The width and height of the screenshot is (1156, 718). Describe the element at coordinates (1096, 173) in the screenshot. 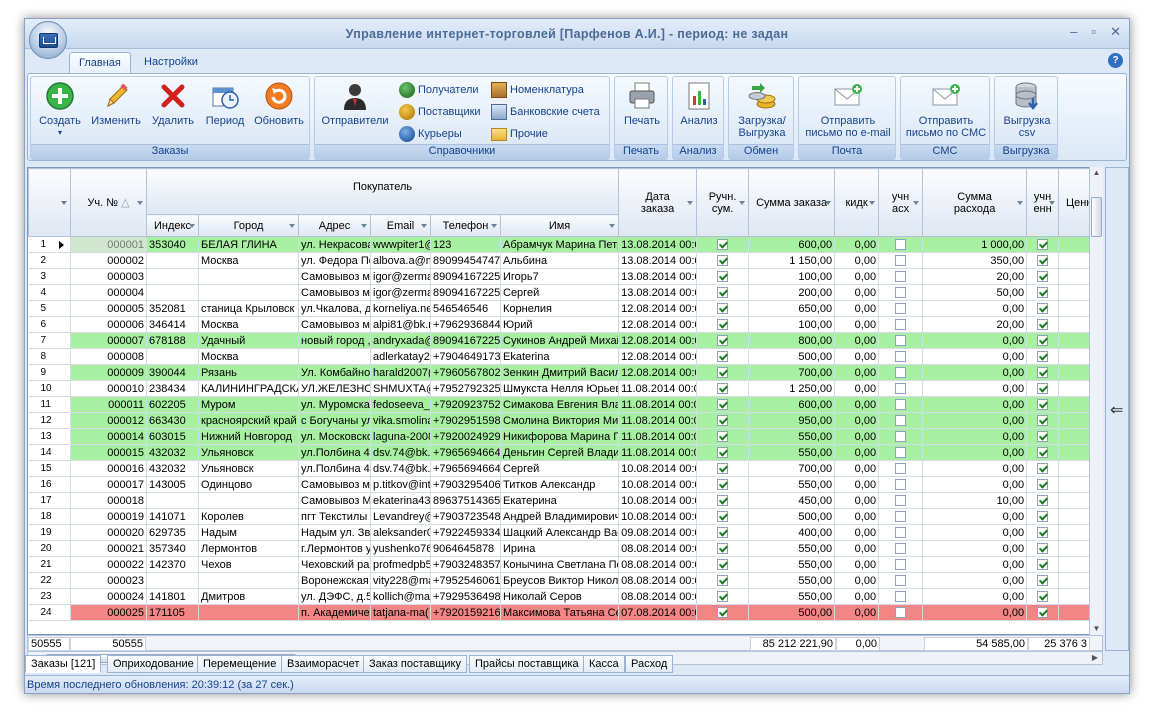

I see `scroll-up-icon: ▲` at that location.